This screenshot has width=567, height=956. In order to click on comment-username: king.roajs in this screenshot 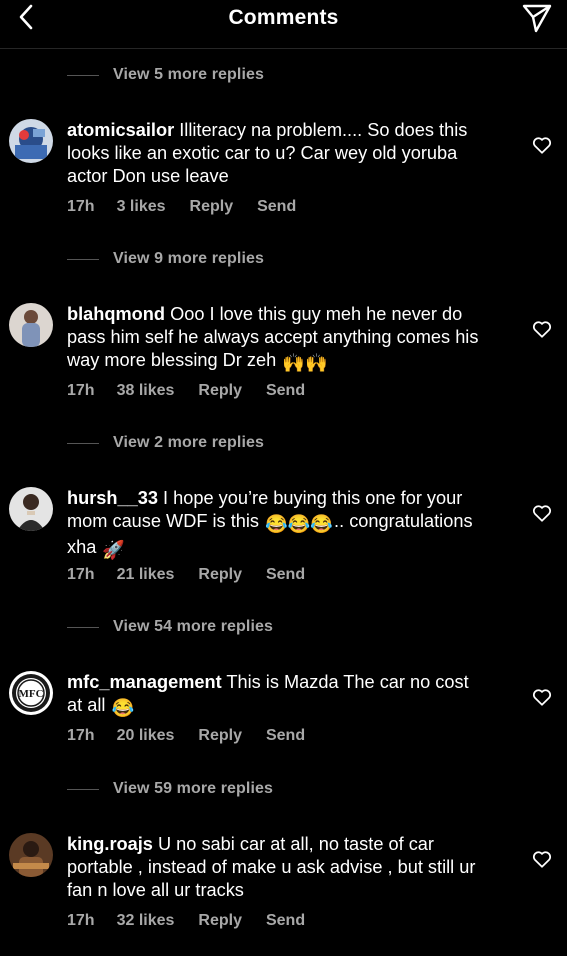, I will do `click(110, 844)`.